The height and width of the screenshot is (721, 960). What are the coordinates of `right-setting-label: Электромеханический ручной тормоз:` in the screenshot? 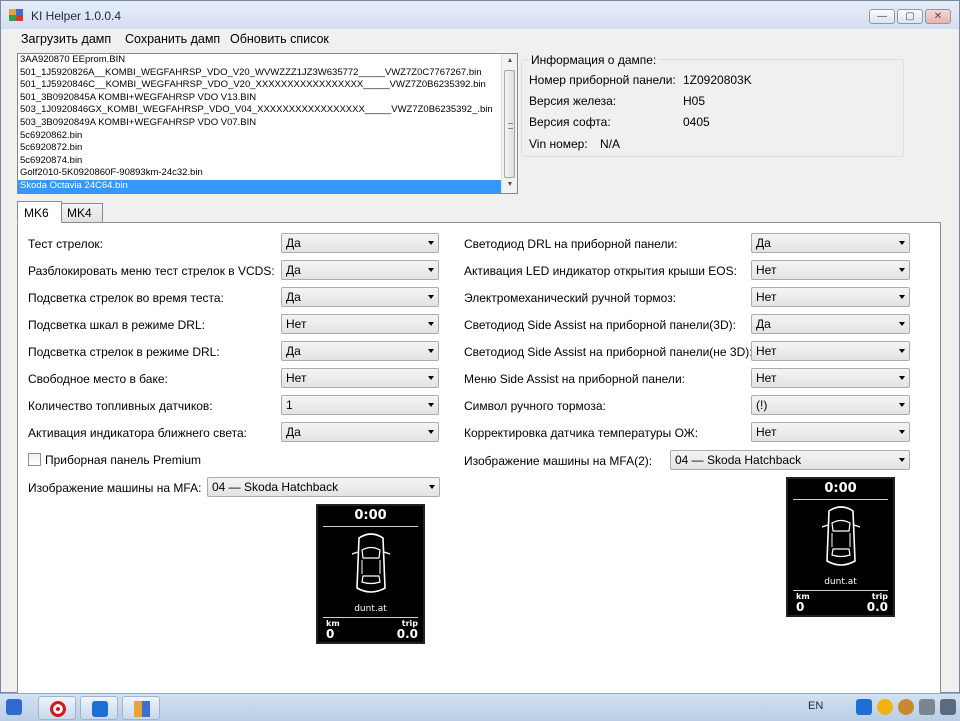 It's located at (570, 298).